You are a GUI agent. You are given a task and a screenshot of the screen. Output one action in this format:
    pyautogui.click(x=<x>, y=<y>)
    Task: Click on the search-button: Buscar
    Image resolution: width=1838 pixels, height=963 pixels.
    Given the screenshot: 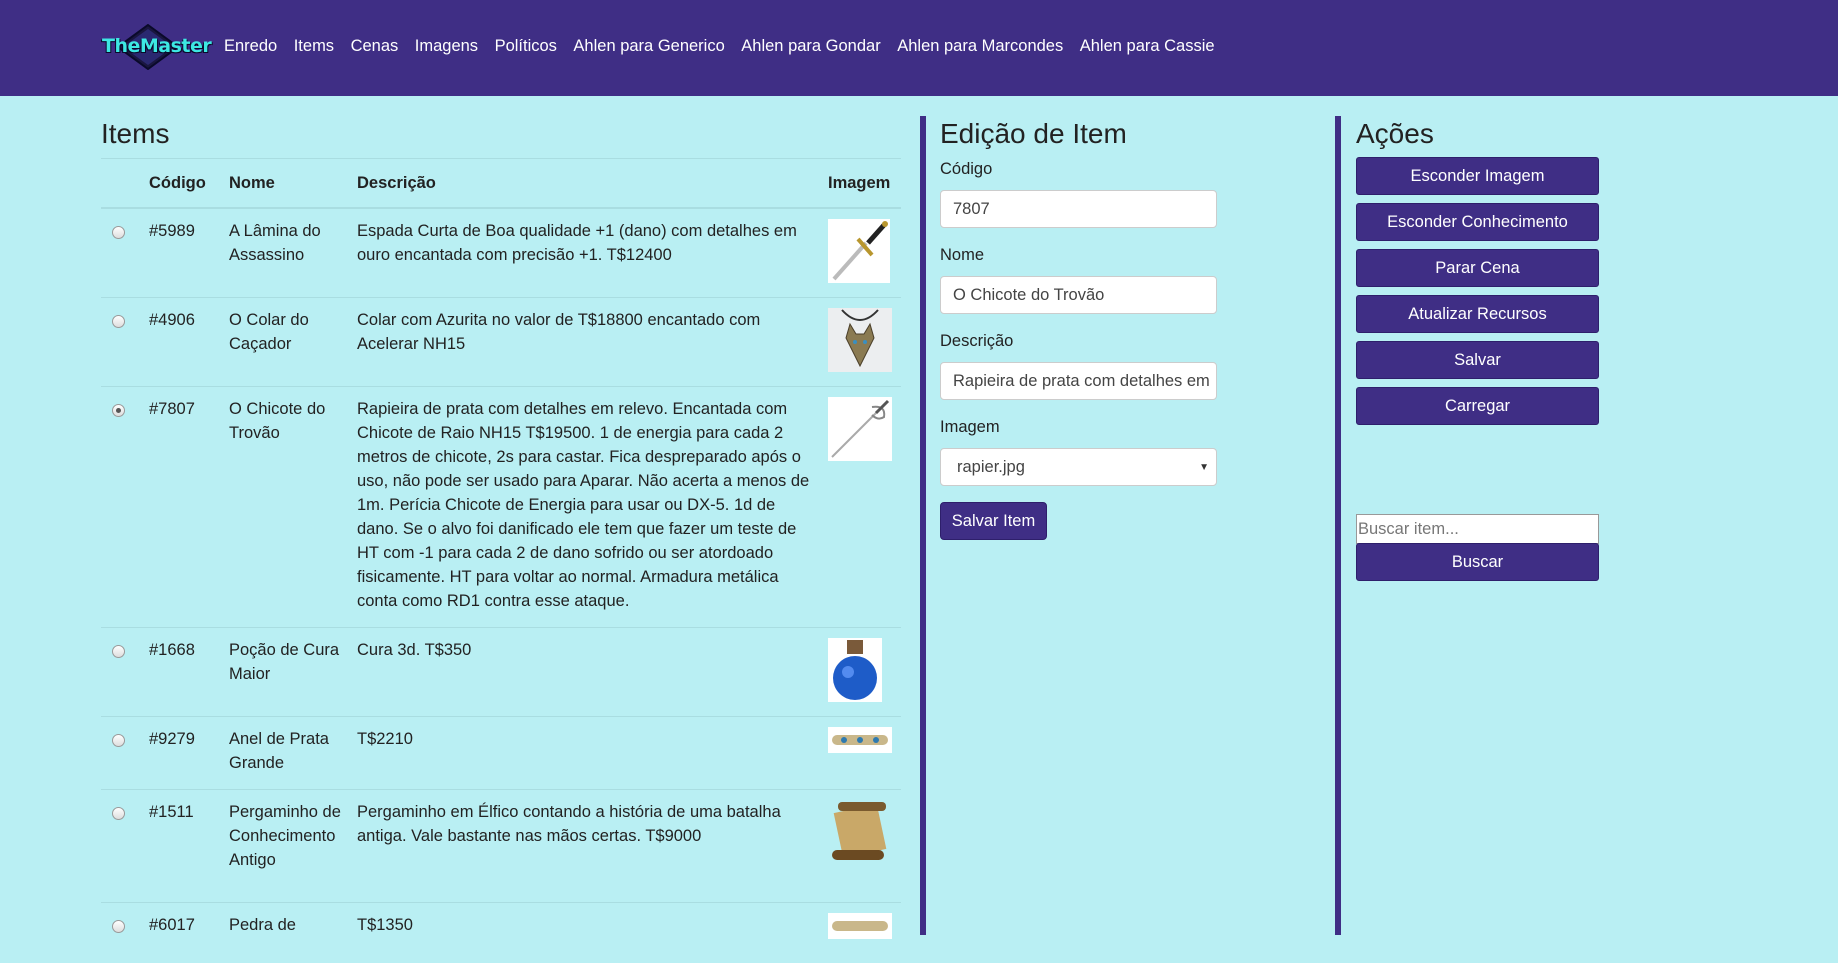 What is the action you would take?
    pyautogui.click(x=1477, y=562)
    